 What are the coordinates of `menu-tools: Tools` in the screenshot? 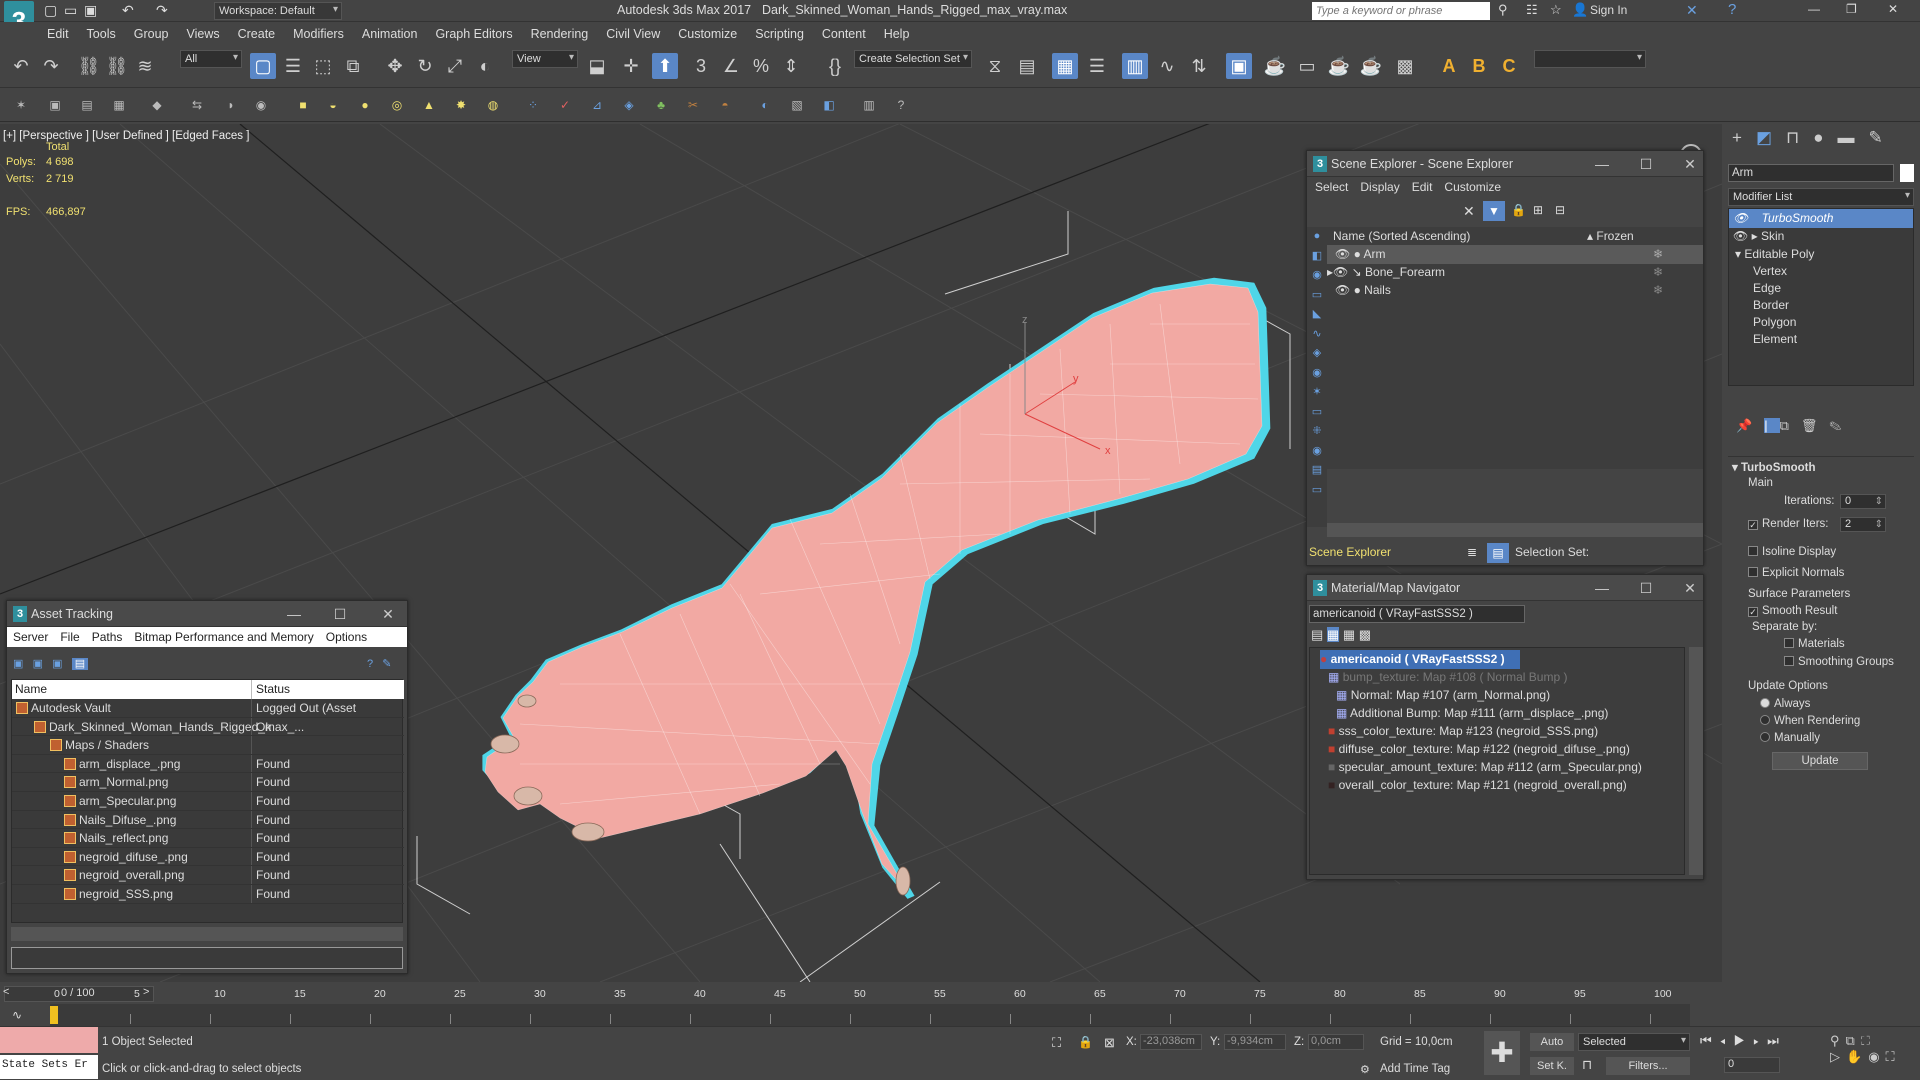 It's located at (101, 31).